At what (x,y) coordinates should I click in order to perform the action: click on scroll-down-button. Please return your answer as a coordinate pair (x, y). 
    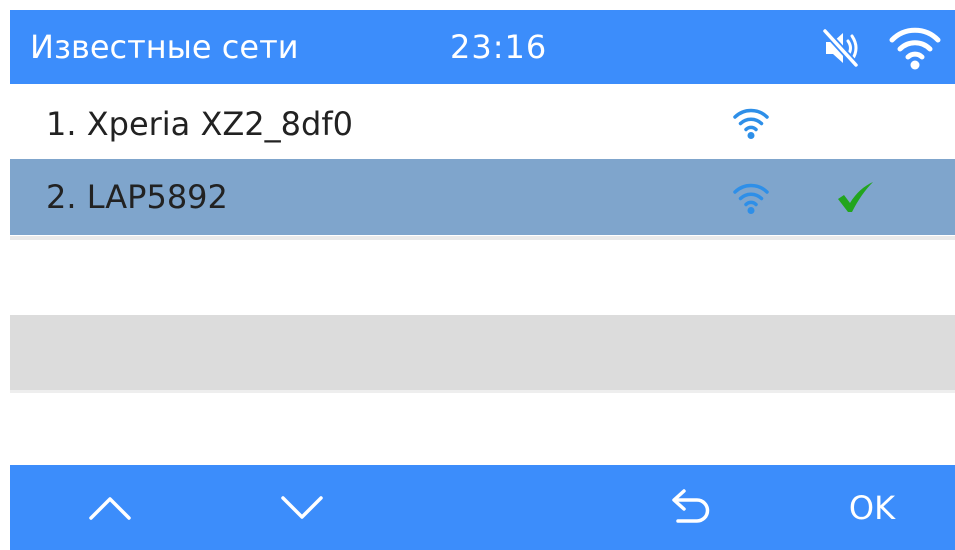
    Looking at the image, I should click on (302, 507).